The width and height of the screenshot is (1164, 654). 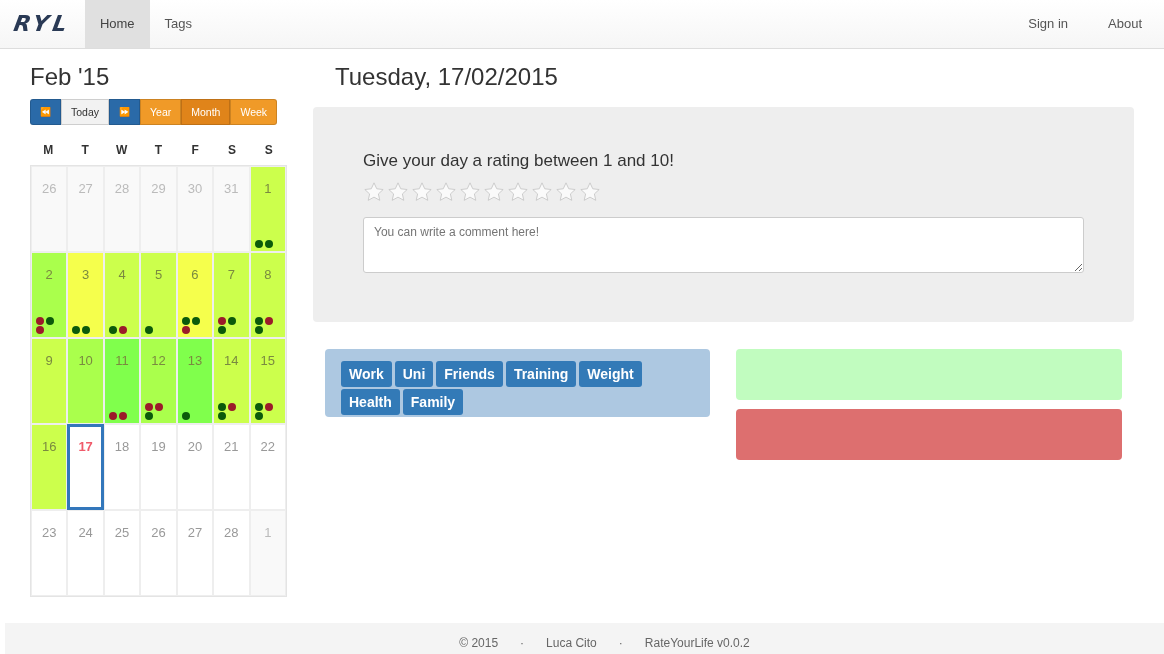 I want to click on footer-text: © 2015, so click(x=479, y=643).